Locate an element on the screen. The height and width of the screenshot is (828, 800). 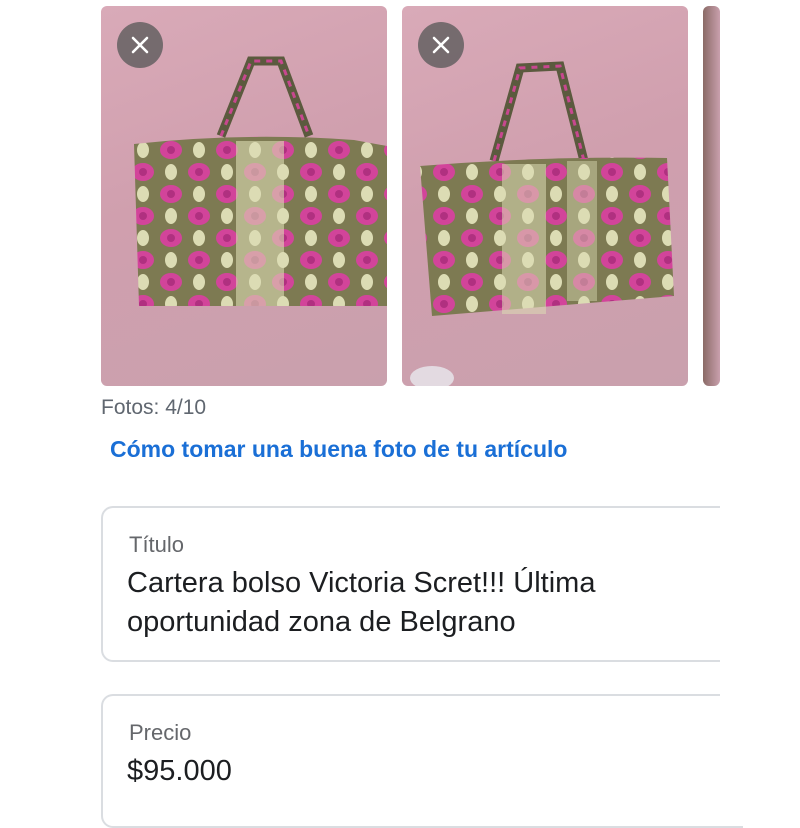
price-label: Precio is located at coordinates (160, 732).